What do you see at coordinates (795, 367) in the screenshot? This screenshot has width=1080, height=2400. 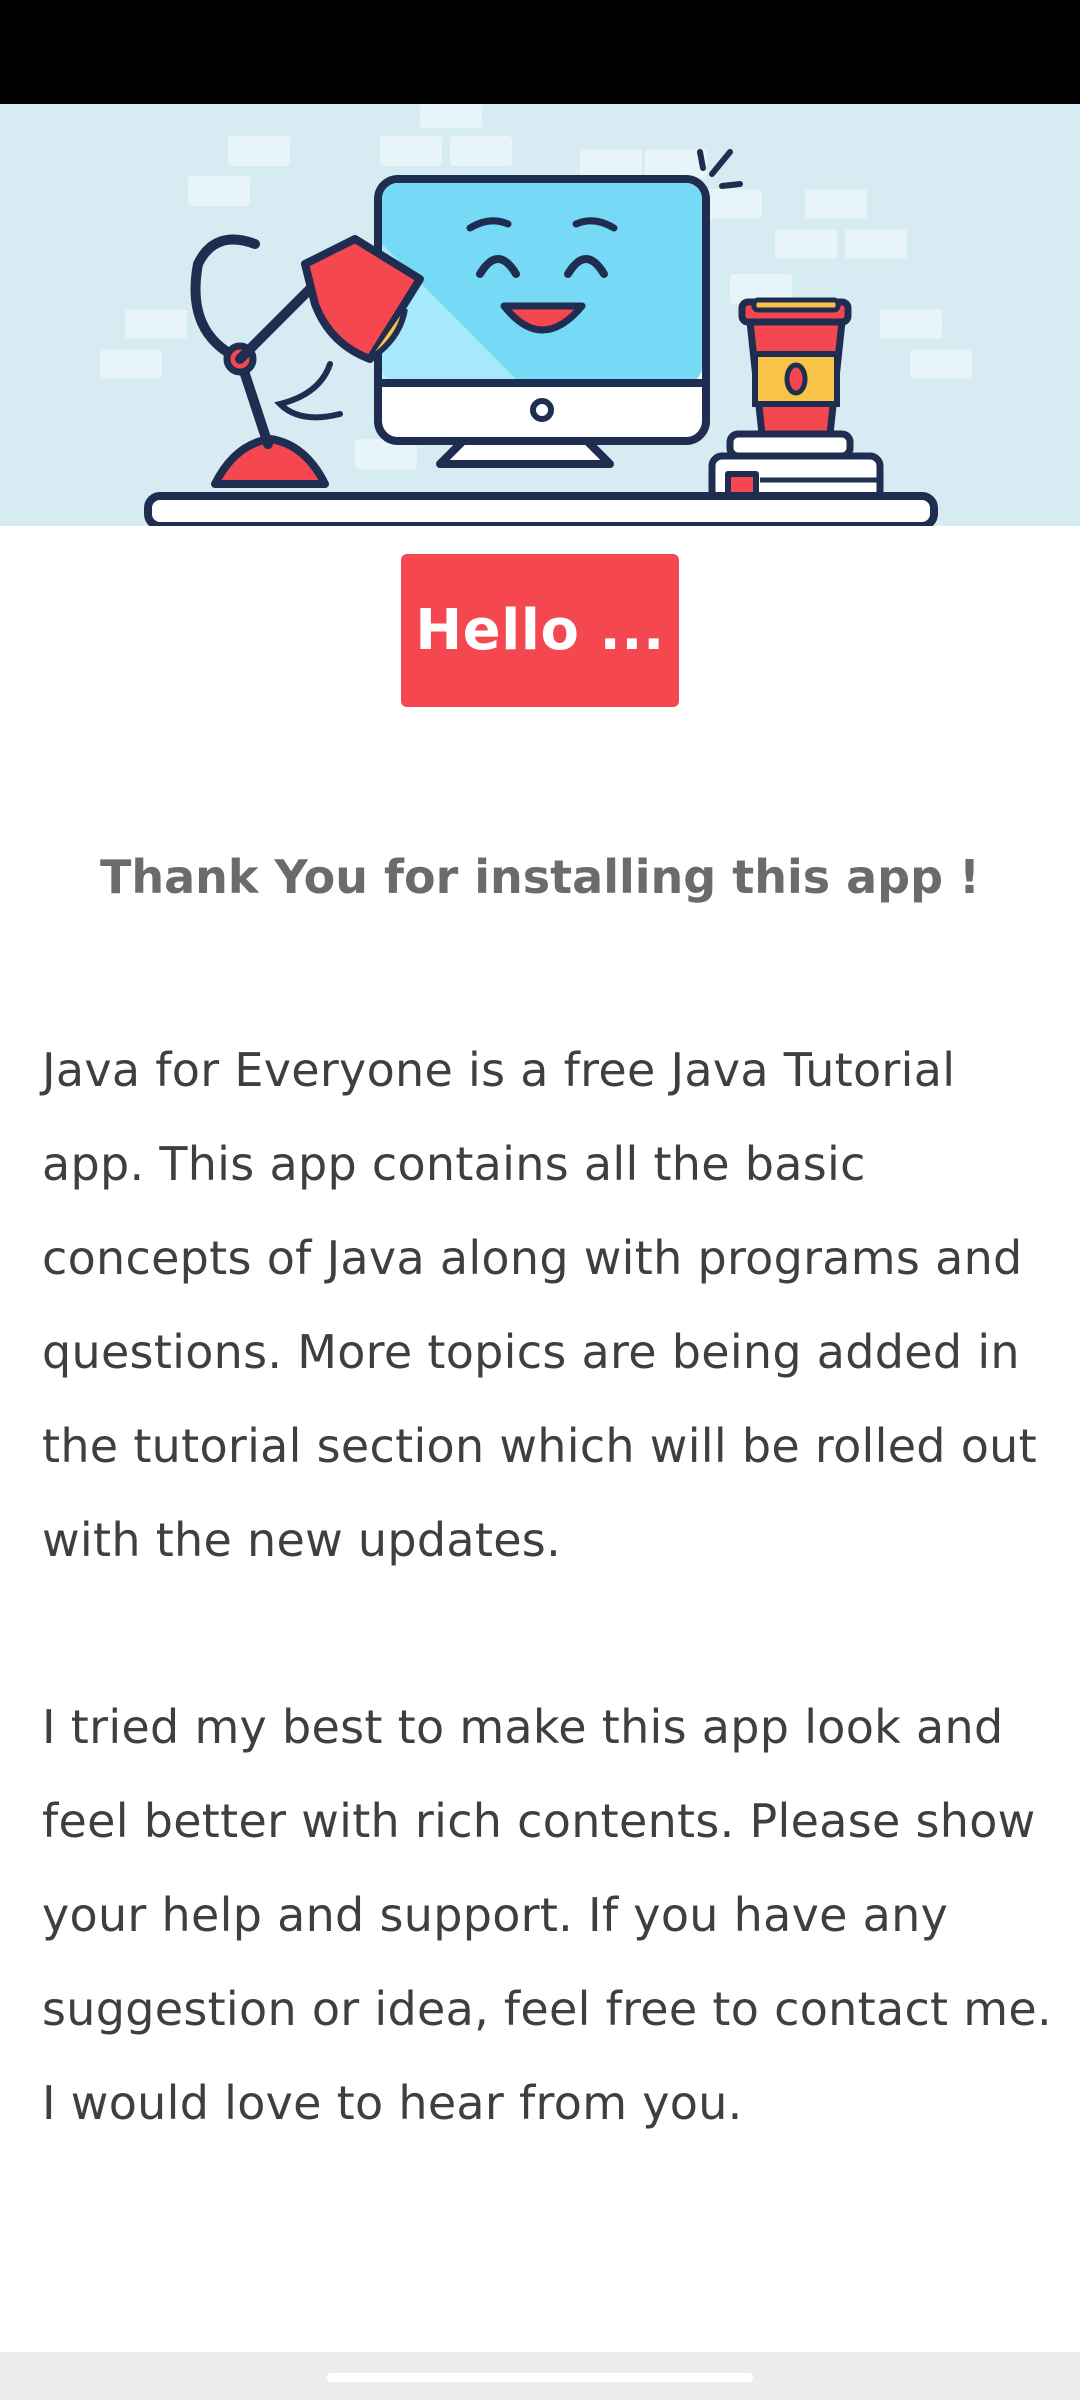 I see `coffee-cup-icon` at bounding box center [795, 367].